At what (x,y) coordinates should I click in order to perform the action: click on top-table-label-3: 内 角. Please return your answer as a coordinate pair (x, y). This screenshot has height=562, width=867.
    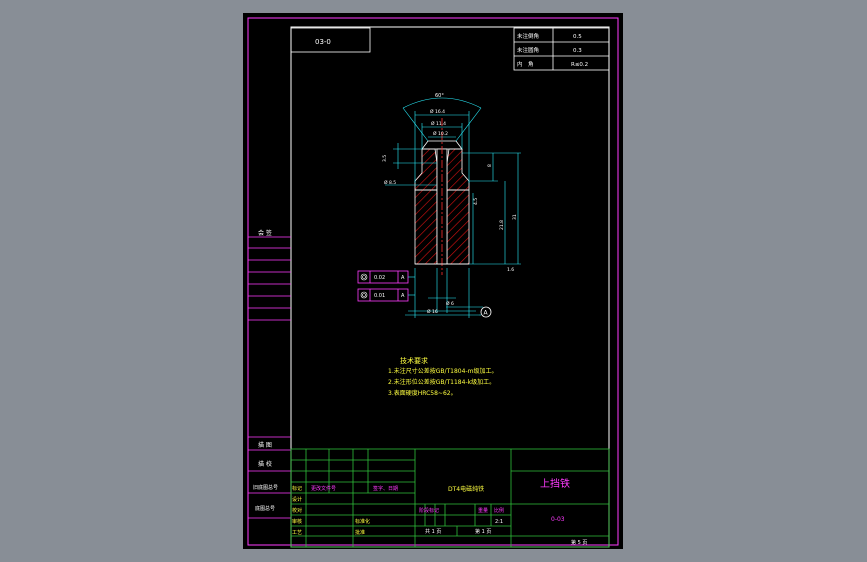
    Looking at the image, I should click on (525, 64).